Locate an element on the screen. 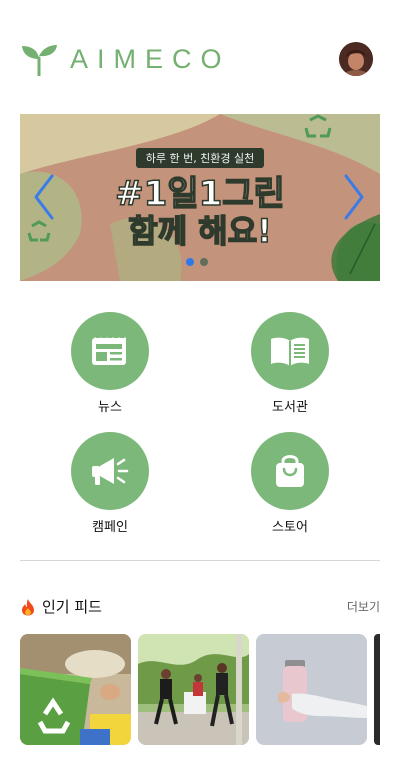 This screenshot has width=400, height=761. menu-item-campaign: 캠페인 is located at coordinates (110, 487).